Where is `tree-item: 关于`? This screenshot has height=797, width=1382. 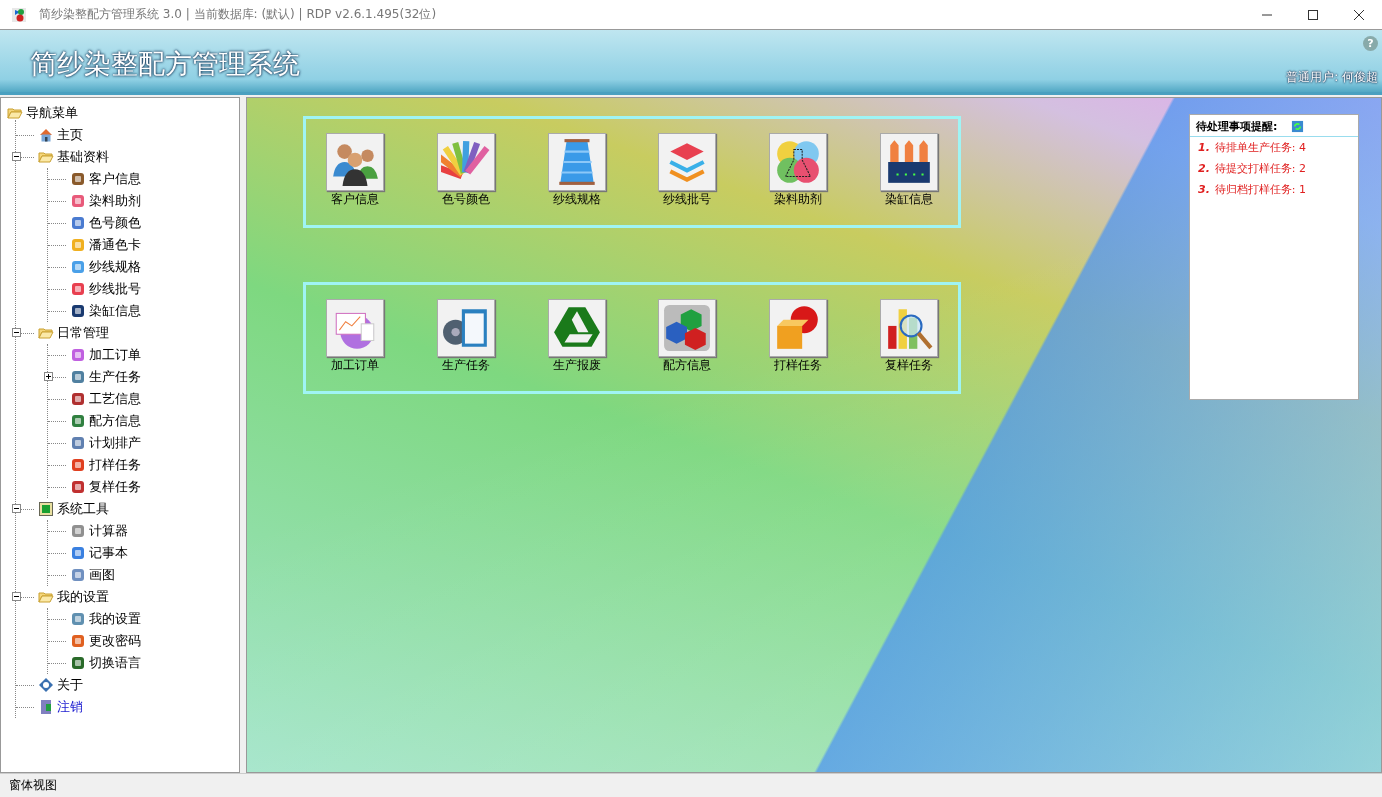 tree-item: 关于 is located at coordinates (70, 685).